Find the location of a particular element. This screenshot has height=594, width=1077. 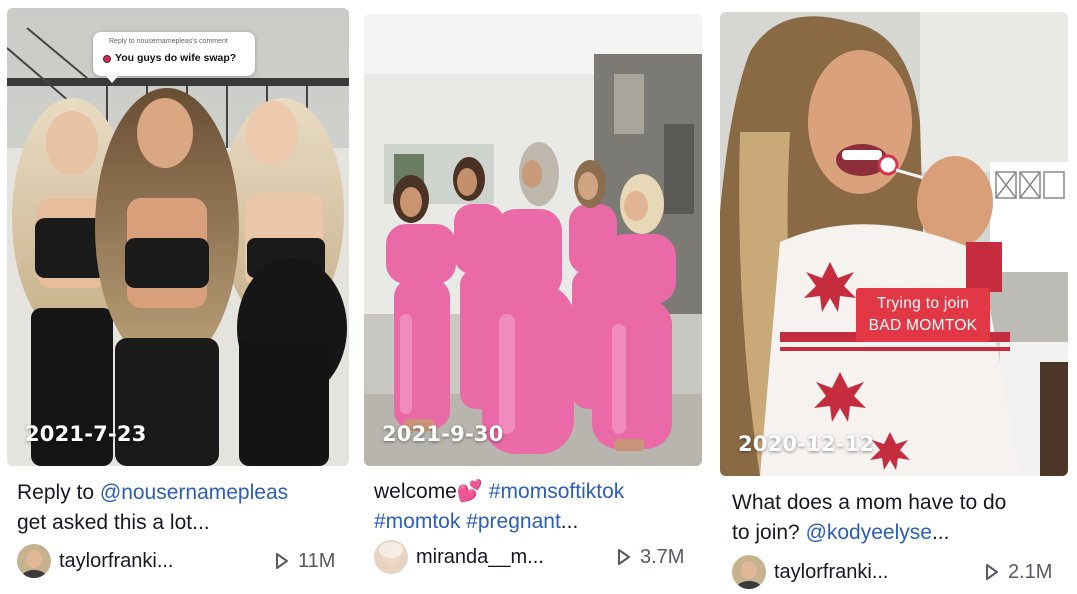

view-count: 11M is located at coordinates (317, 561).